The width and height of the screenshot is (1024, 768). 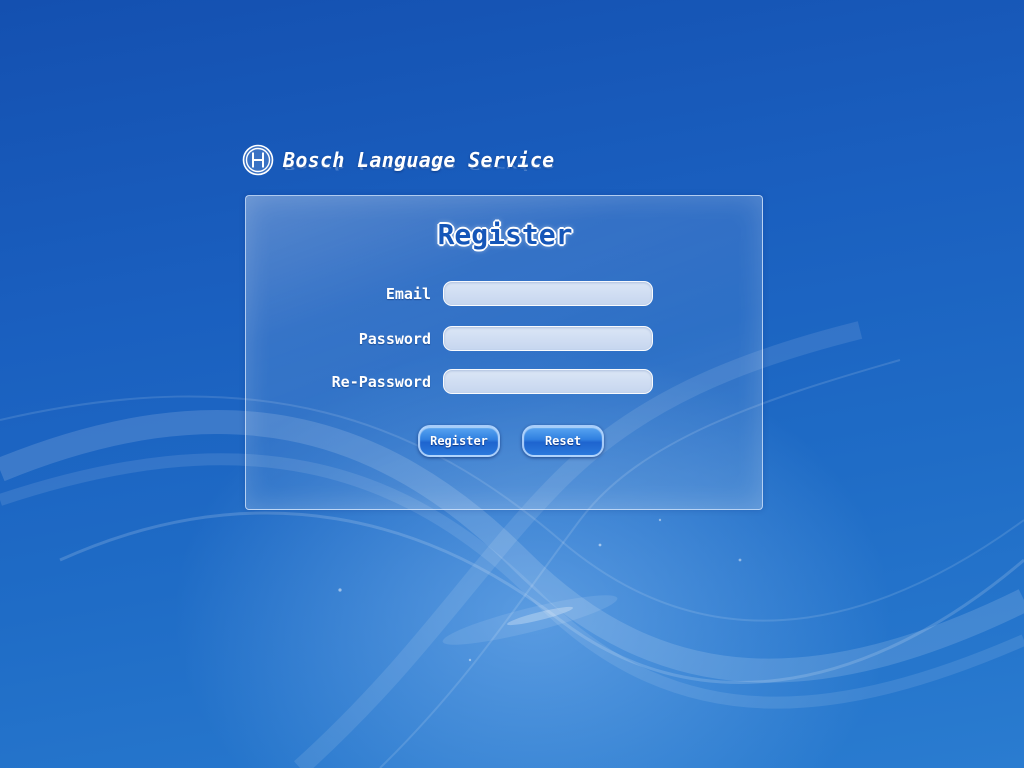 What do you see at coordinates (398, 160) in the screenshot?
I see `brand-header: Bosch Language Service` at bounding box center [398, 160].